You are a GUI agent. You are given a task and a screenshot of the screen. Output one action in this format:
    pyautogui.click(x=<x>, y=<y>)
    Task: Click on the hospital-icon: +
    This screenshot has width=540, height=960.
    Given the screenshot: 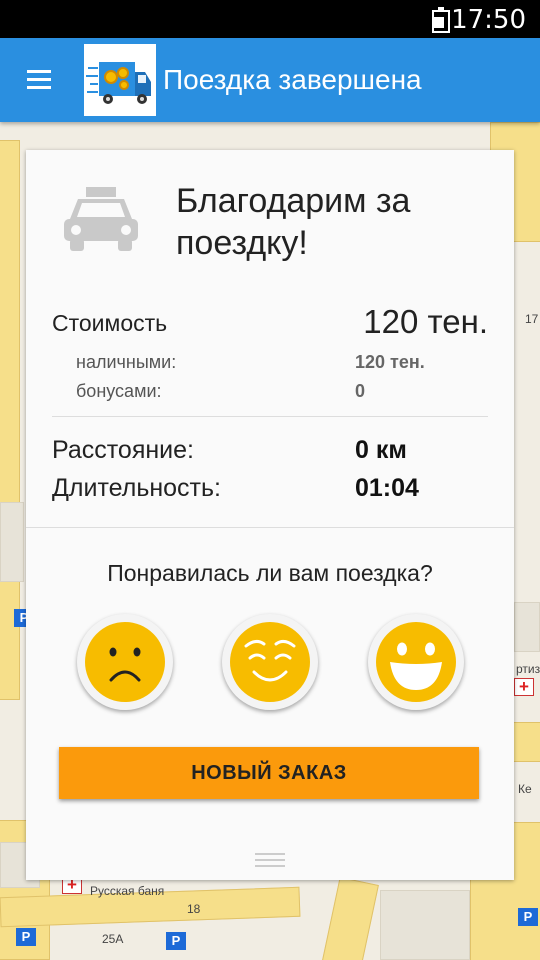 What is the action you would take?
    pyautogui.click(x=524, y=687)
    